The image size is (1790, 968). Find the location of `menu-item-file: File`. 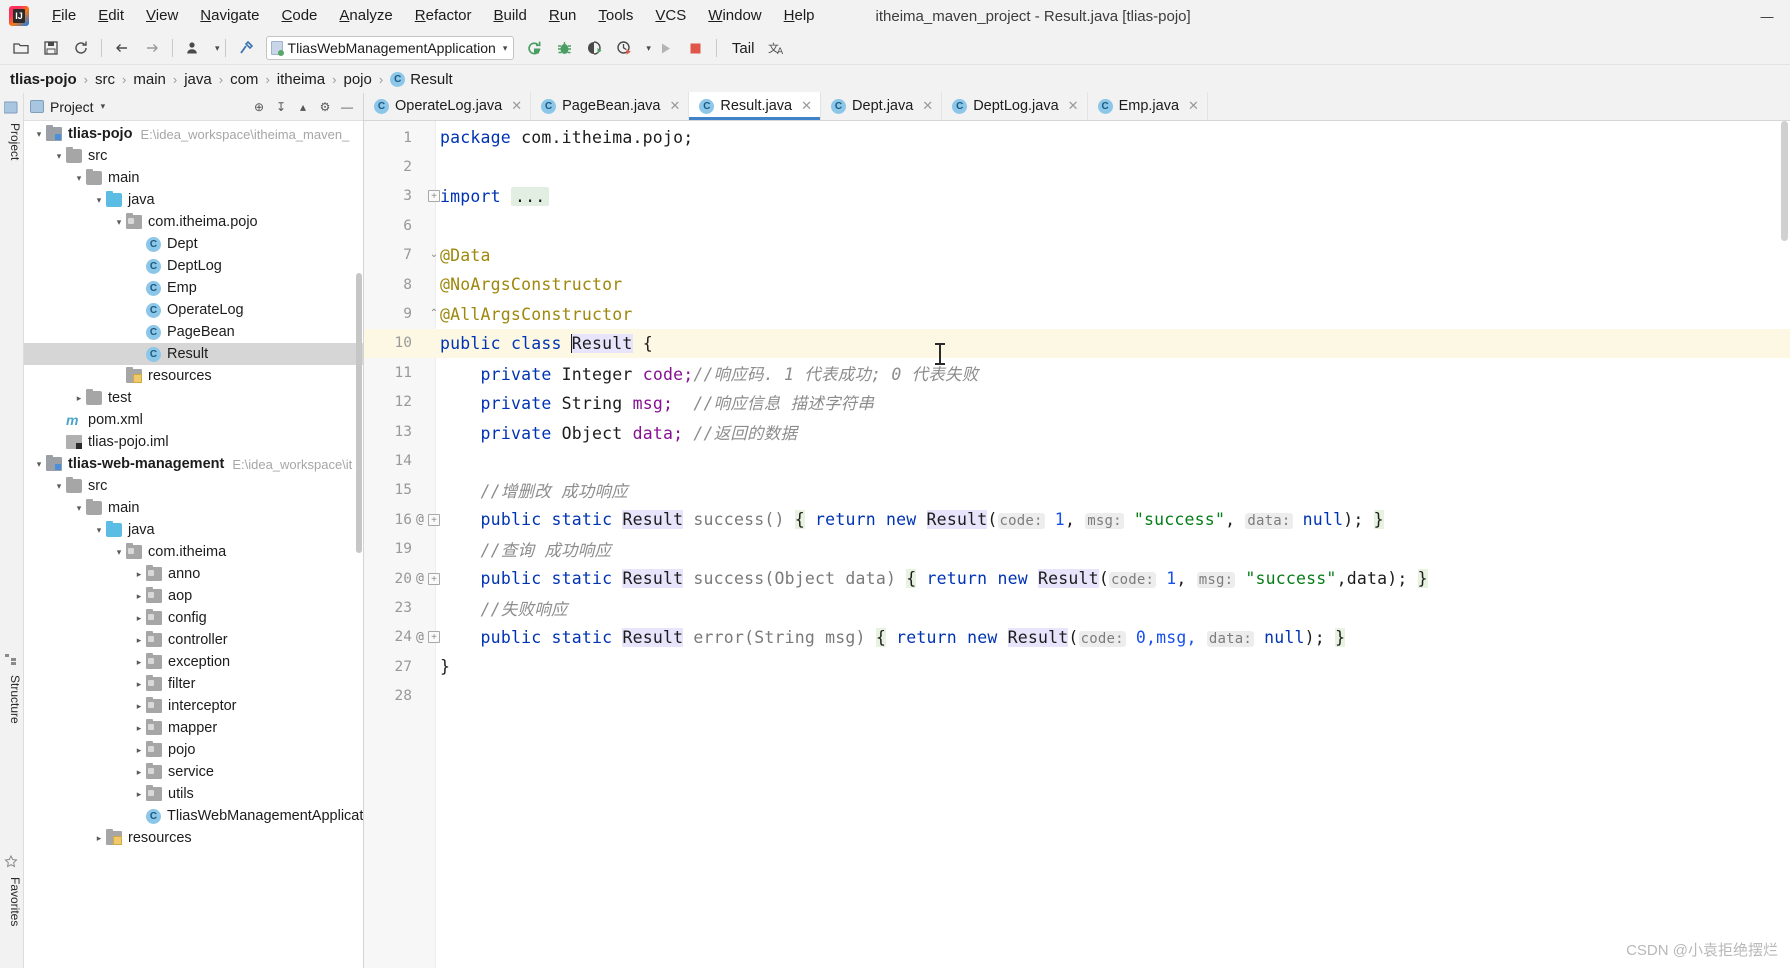

menu-item-file: File is located at coordinates (64, 16).